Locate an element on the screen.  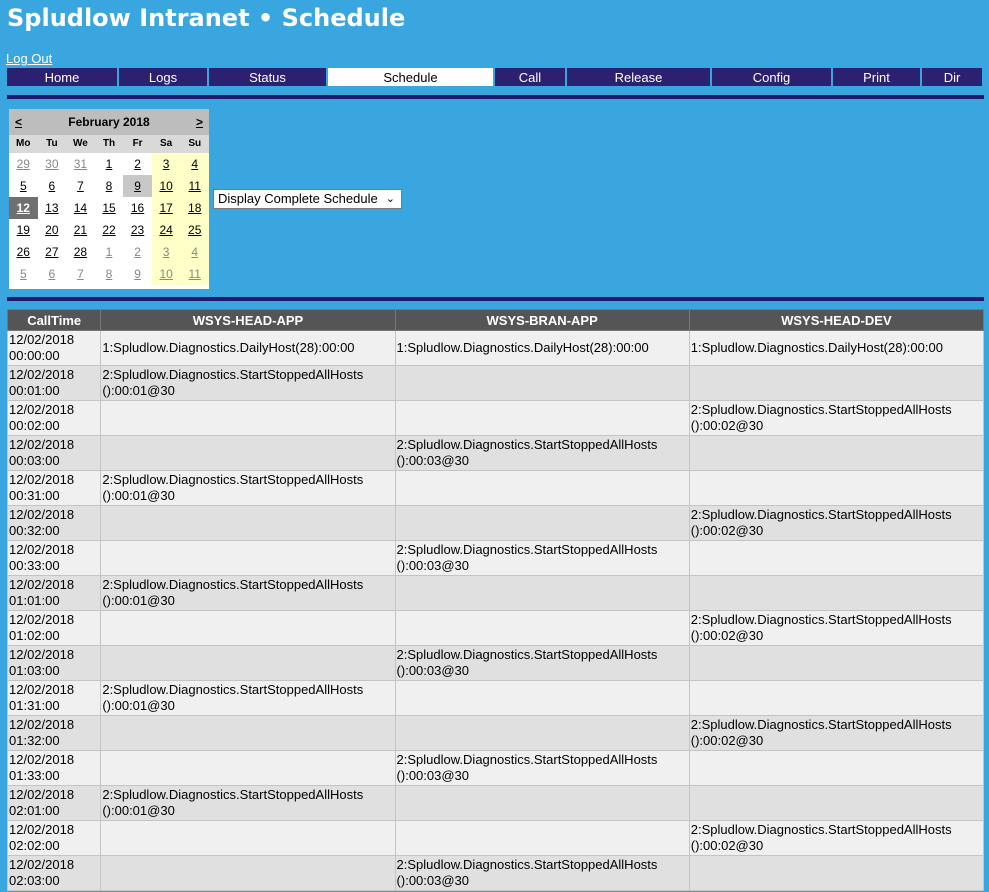
calendar-day: 21 is located at coordinates (80, 230).